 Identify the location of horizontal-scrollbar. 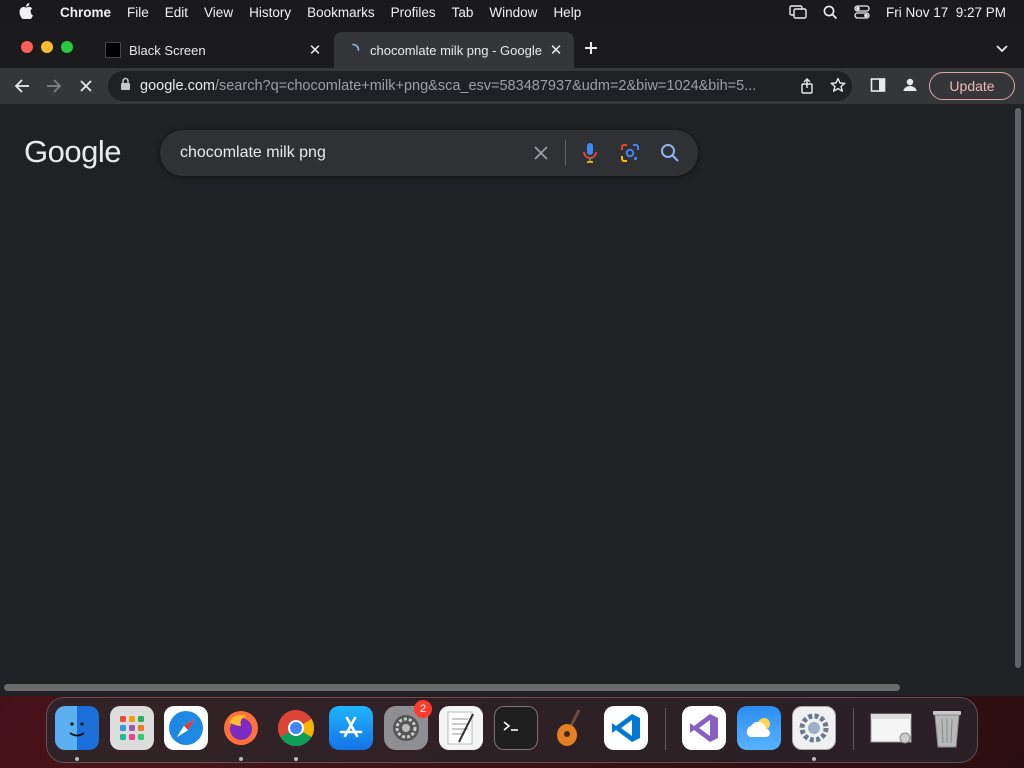
(506, 687).